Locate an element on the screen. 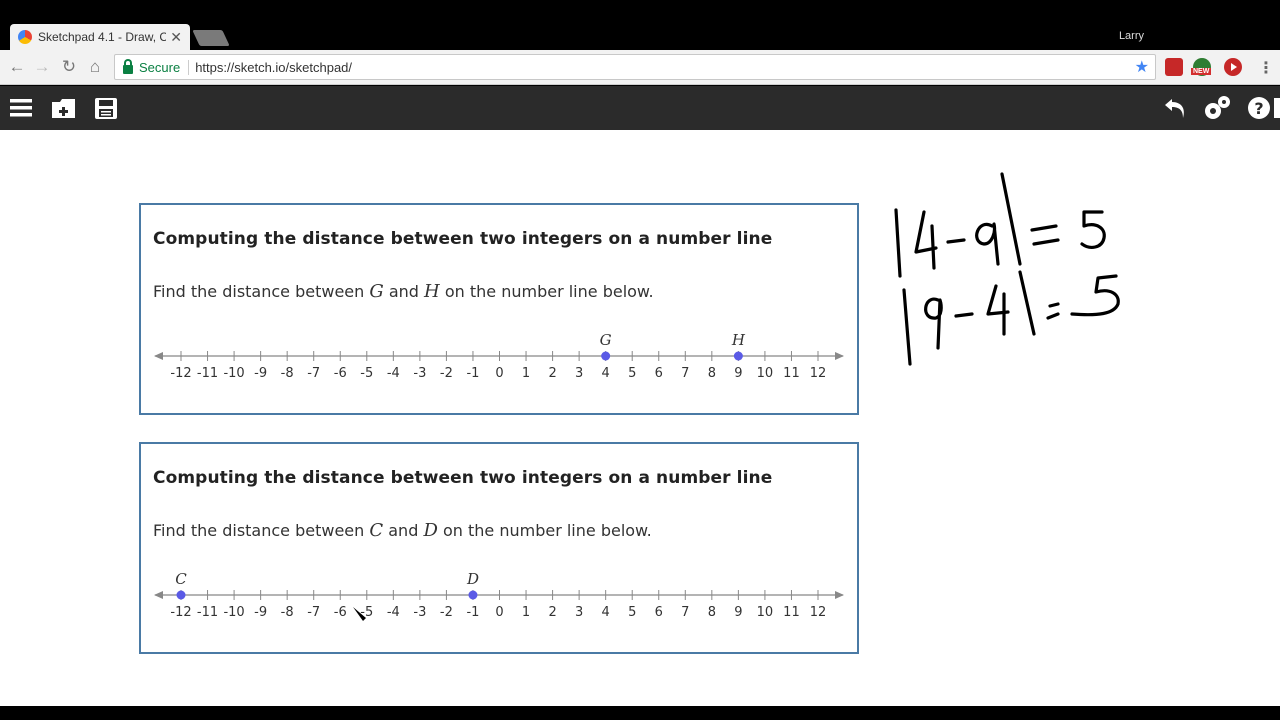 This screenshot has width=1280, height=720. sketchpad-favicon-icon is located at coordinates (25, 37).